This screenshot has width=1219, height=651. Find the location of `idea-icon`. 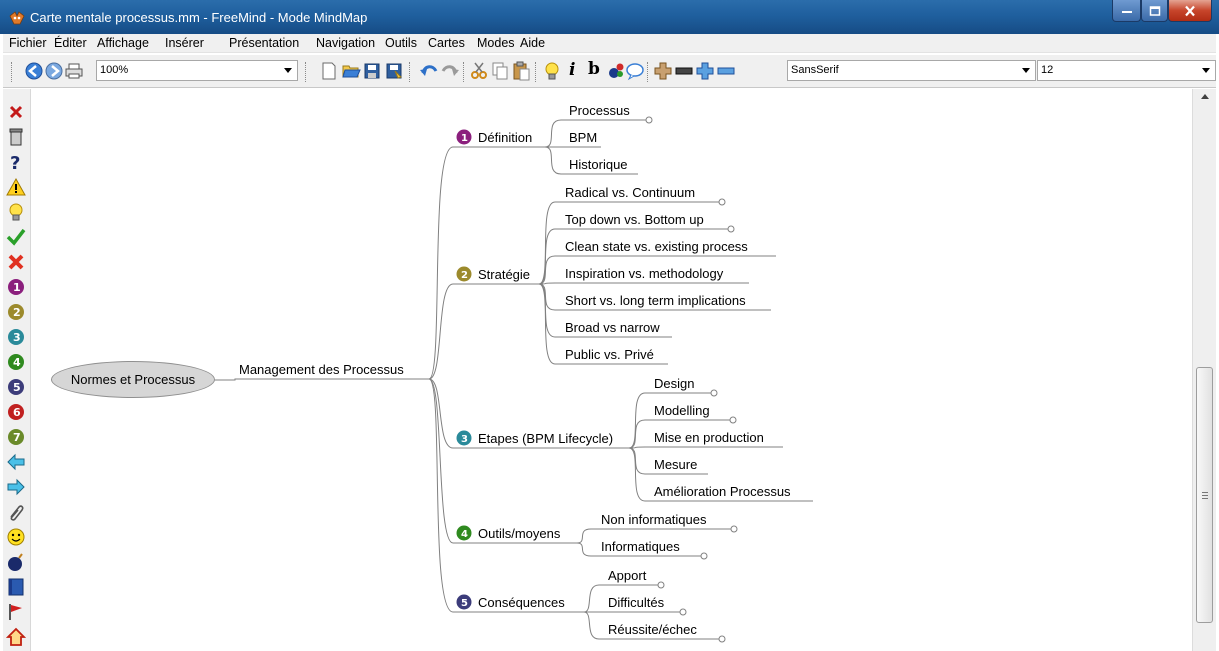

idea-icon is located at coordinates (552, 71).